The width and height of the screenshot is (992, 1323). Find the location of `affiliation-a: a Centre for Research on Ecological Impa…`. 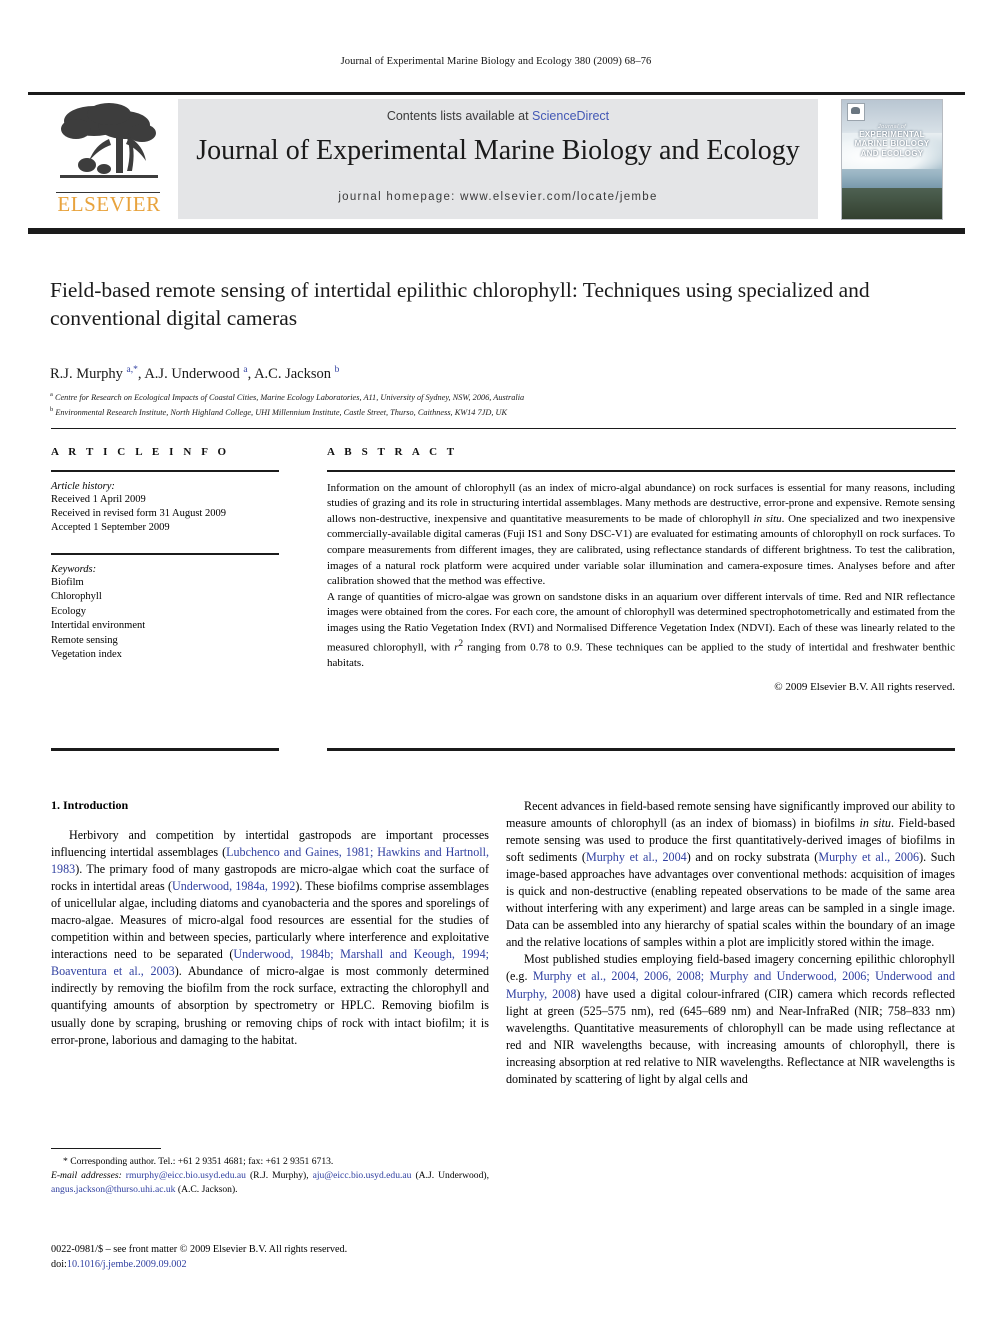

affiliation-a: a Centre for Research on Ecological Impa… is located at coordinates (287, 396).